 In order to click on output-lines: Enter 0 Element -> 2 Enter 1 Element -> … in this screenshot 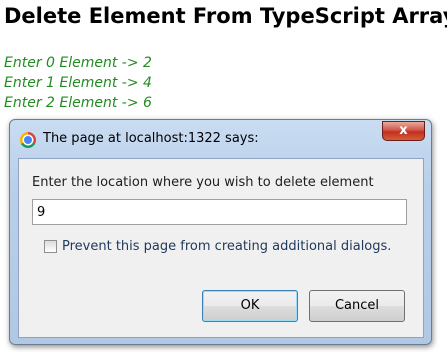, I will do `click(78, 83)`.